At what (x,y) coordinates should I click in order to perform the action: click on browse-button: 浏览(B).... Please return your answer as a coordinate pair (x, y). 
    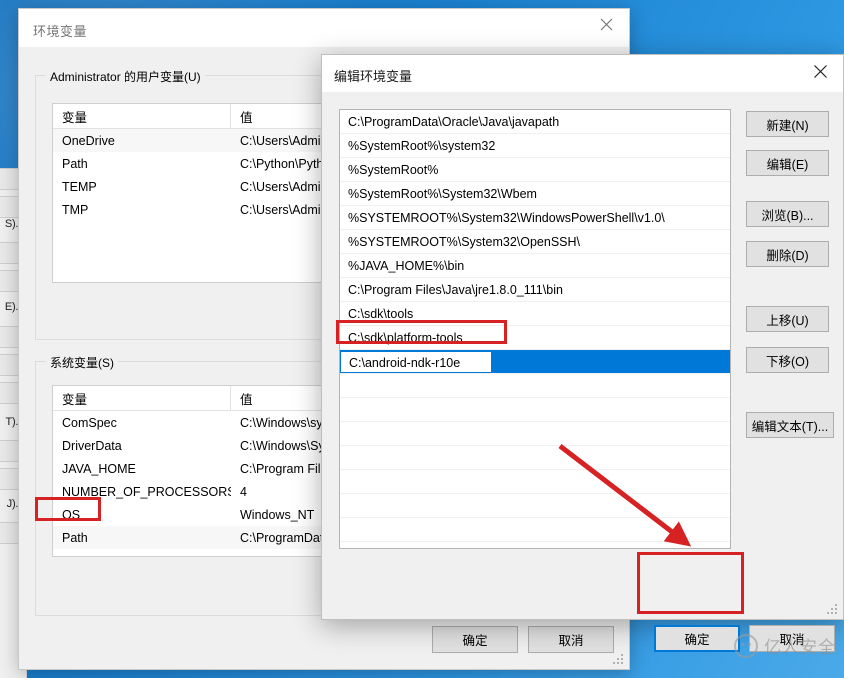
    Looking at the image, I should click on (787, 214).